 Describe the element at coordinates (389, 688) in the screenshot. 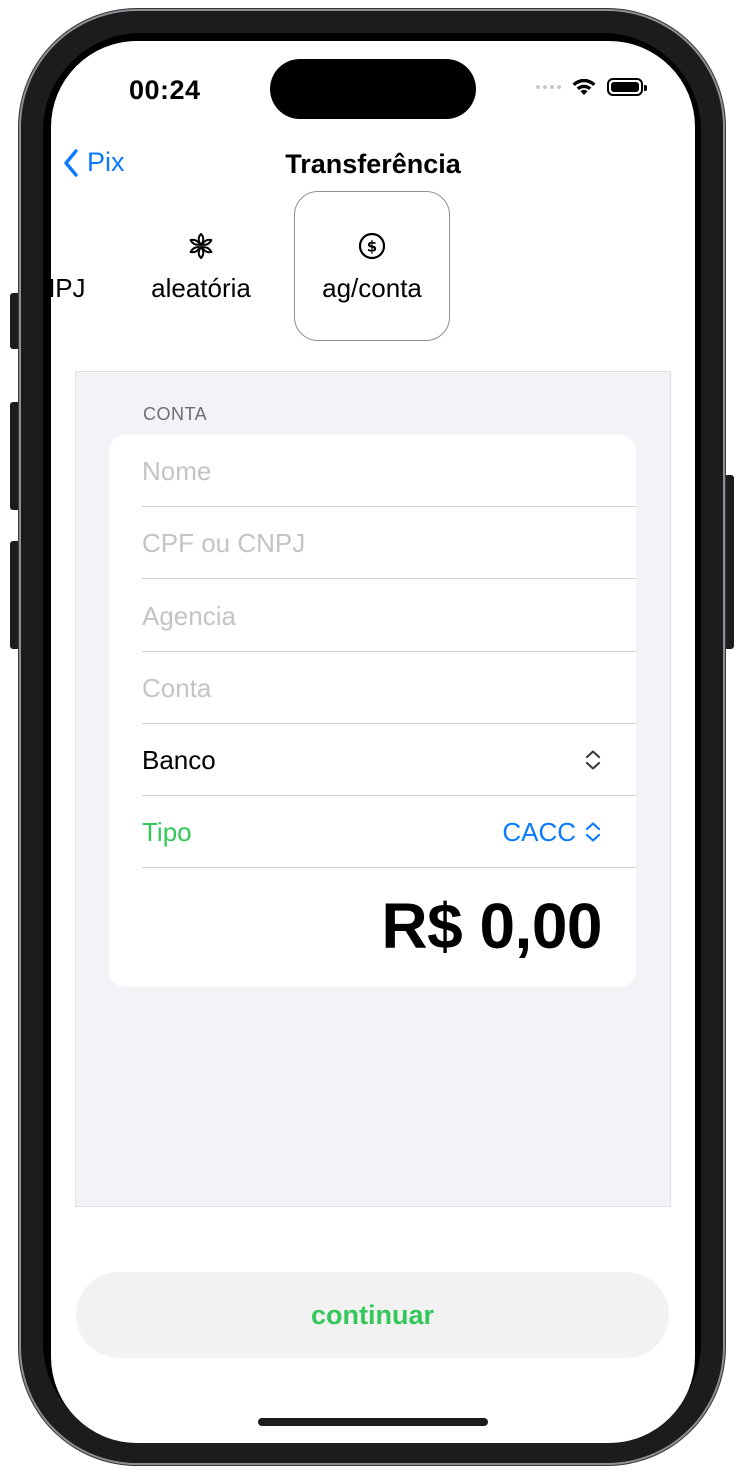

I see `conta-field: Conta` at that location.